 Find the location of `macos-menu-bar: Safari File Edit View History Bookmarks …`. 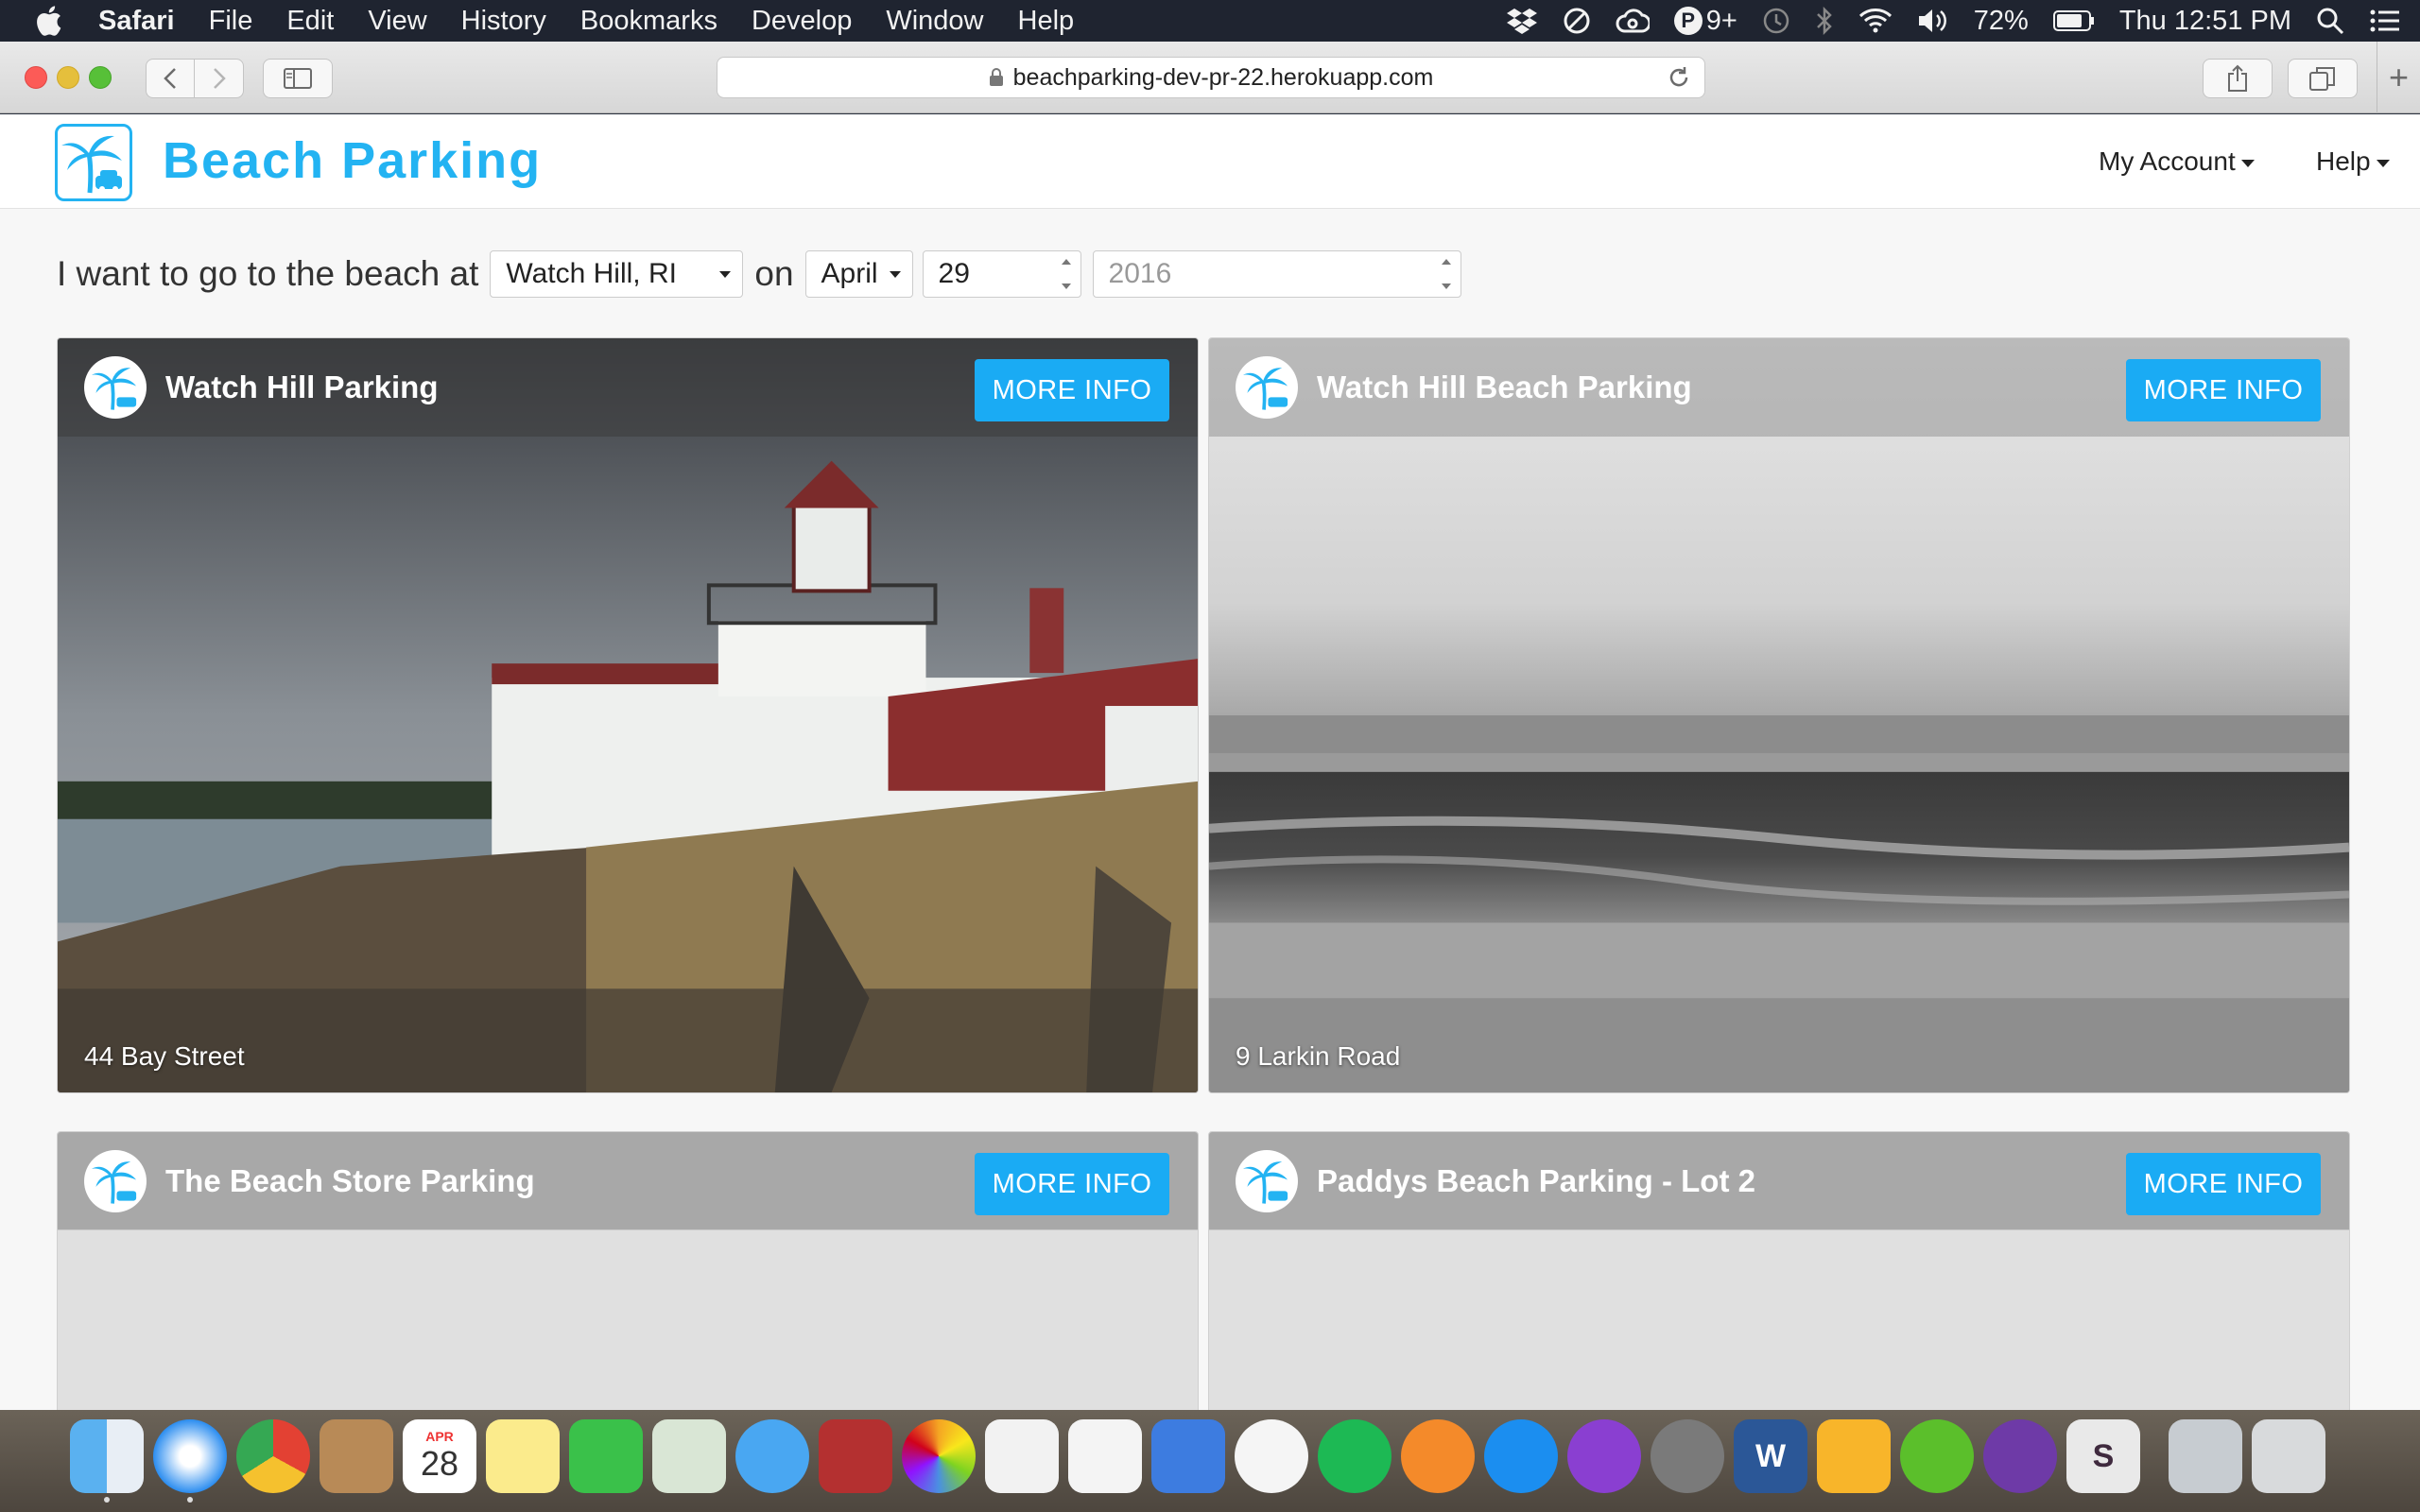

macos-menu-bar: Safari File Edit View History Bookmarks … is located at coordinates (1210, 21).